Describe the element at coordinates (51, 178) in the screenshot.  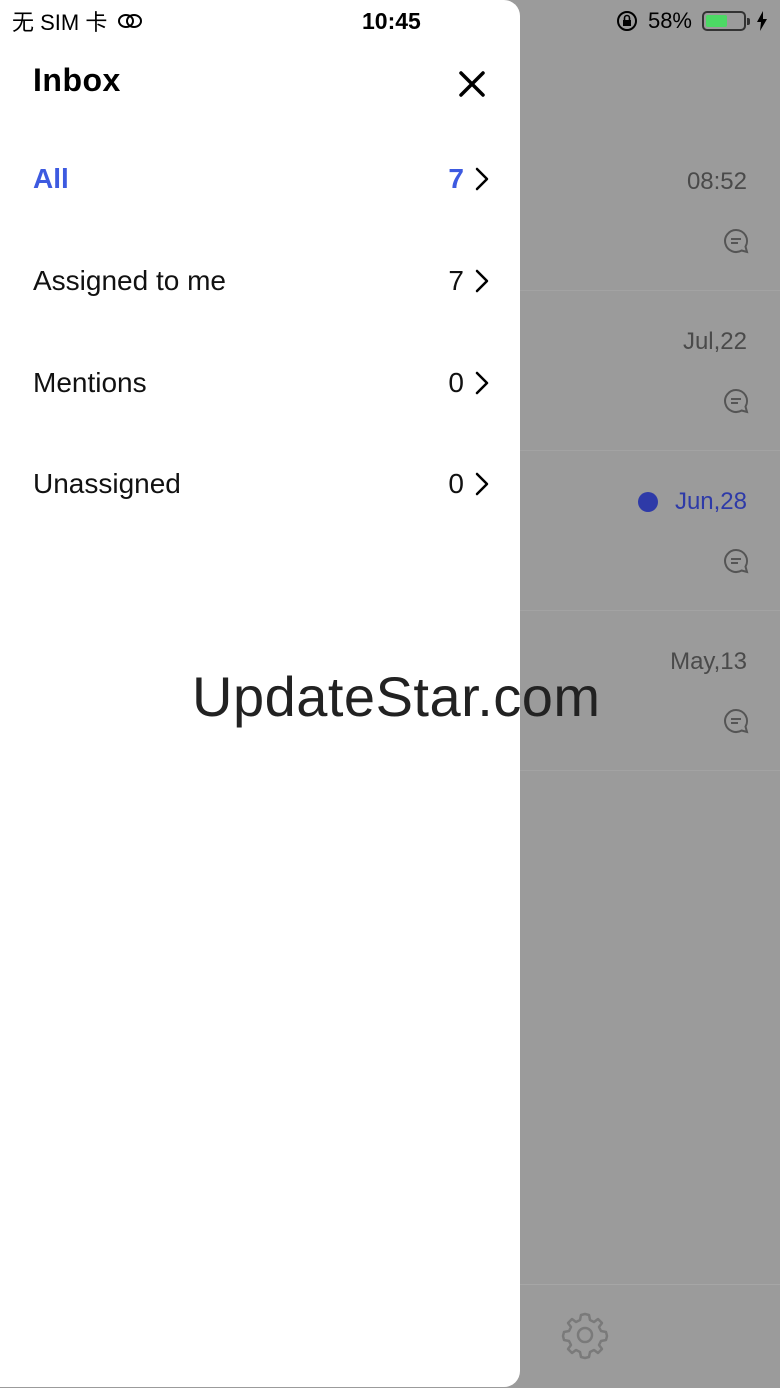
I see `menu-item-label: All` at that location.